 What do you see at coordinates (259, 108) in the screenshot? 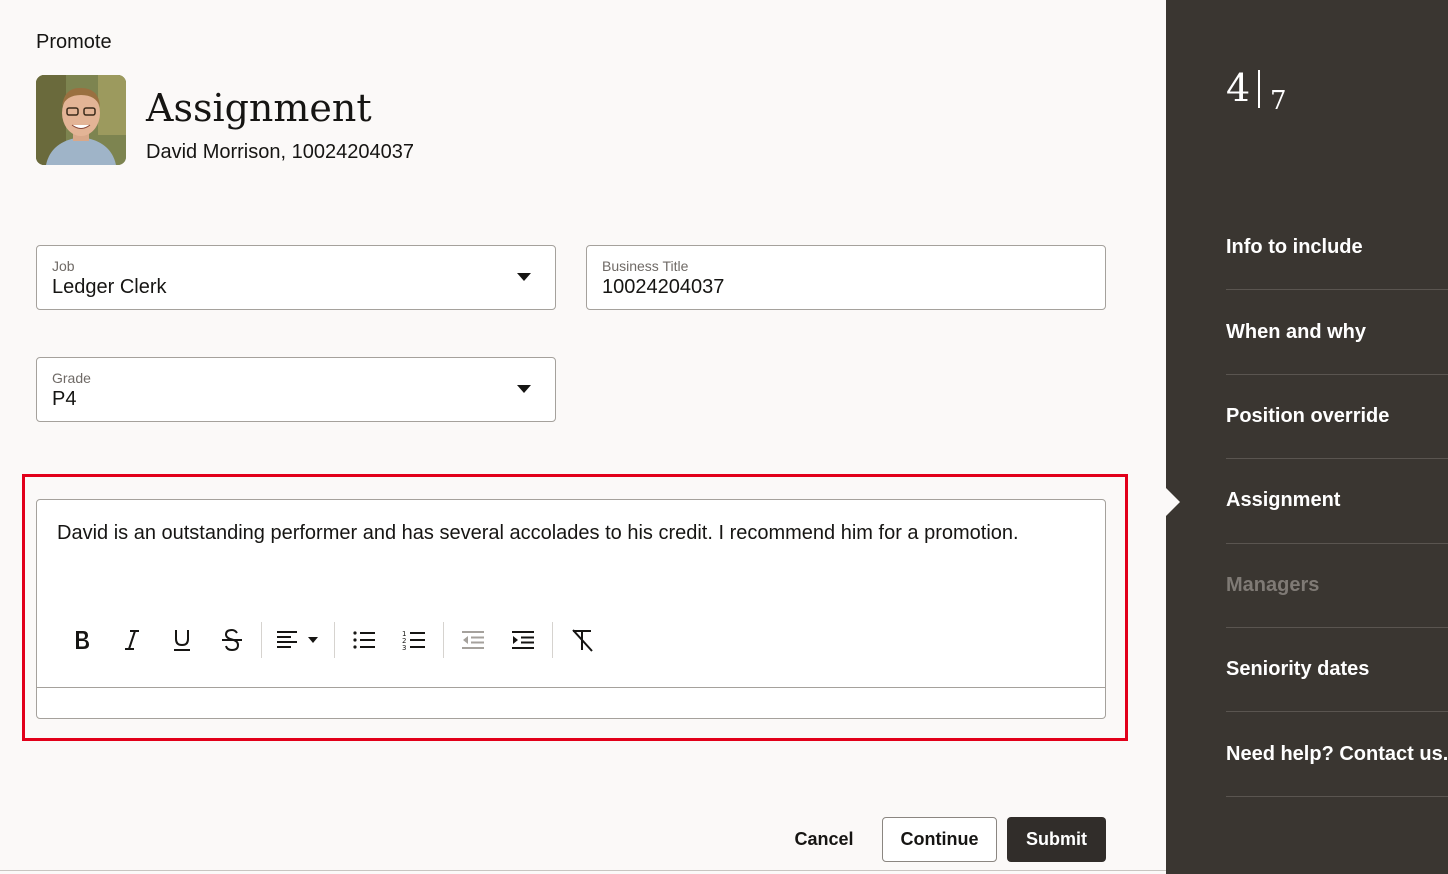
I see `page-title: Assignment` at bounding box center [259, 108].